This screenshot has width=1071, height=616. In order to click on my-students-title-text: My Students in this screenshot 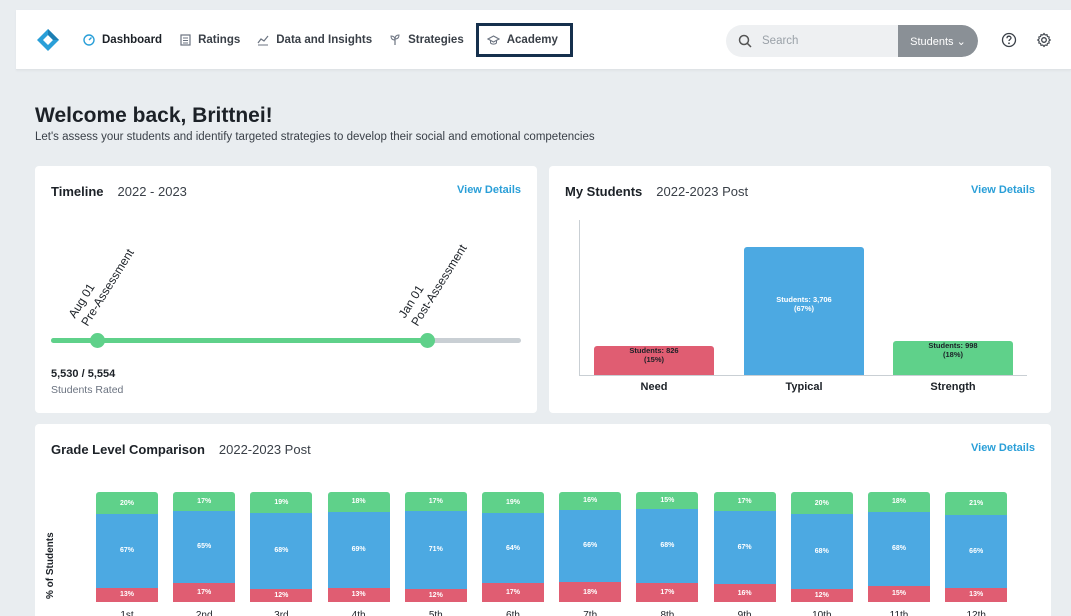, I will do `click(604, 191)`.